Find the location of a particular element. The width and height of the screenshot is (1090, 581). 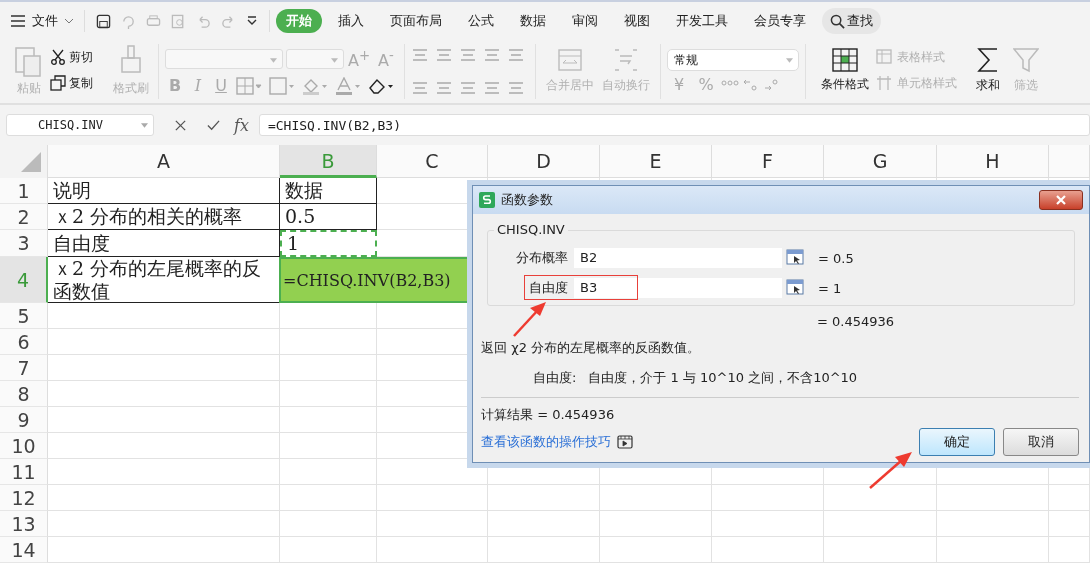

menu-tab: 审阅 is located at coordinates (585, 21).